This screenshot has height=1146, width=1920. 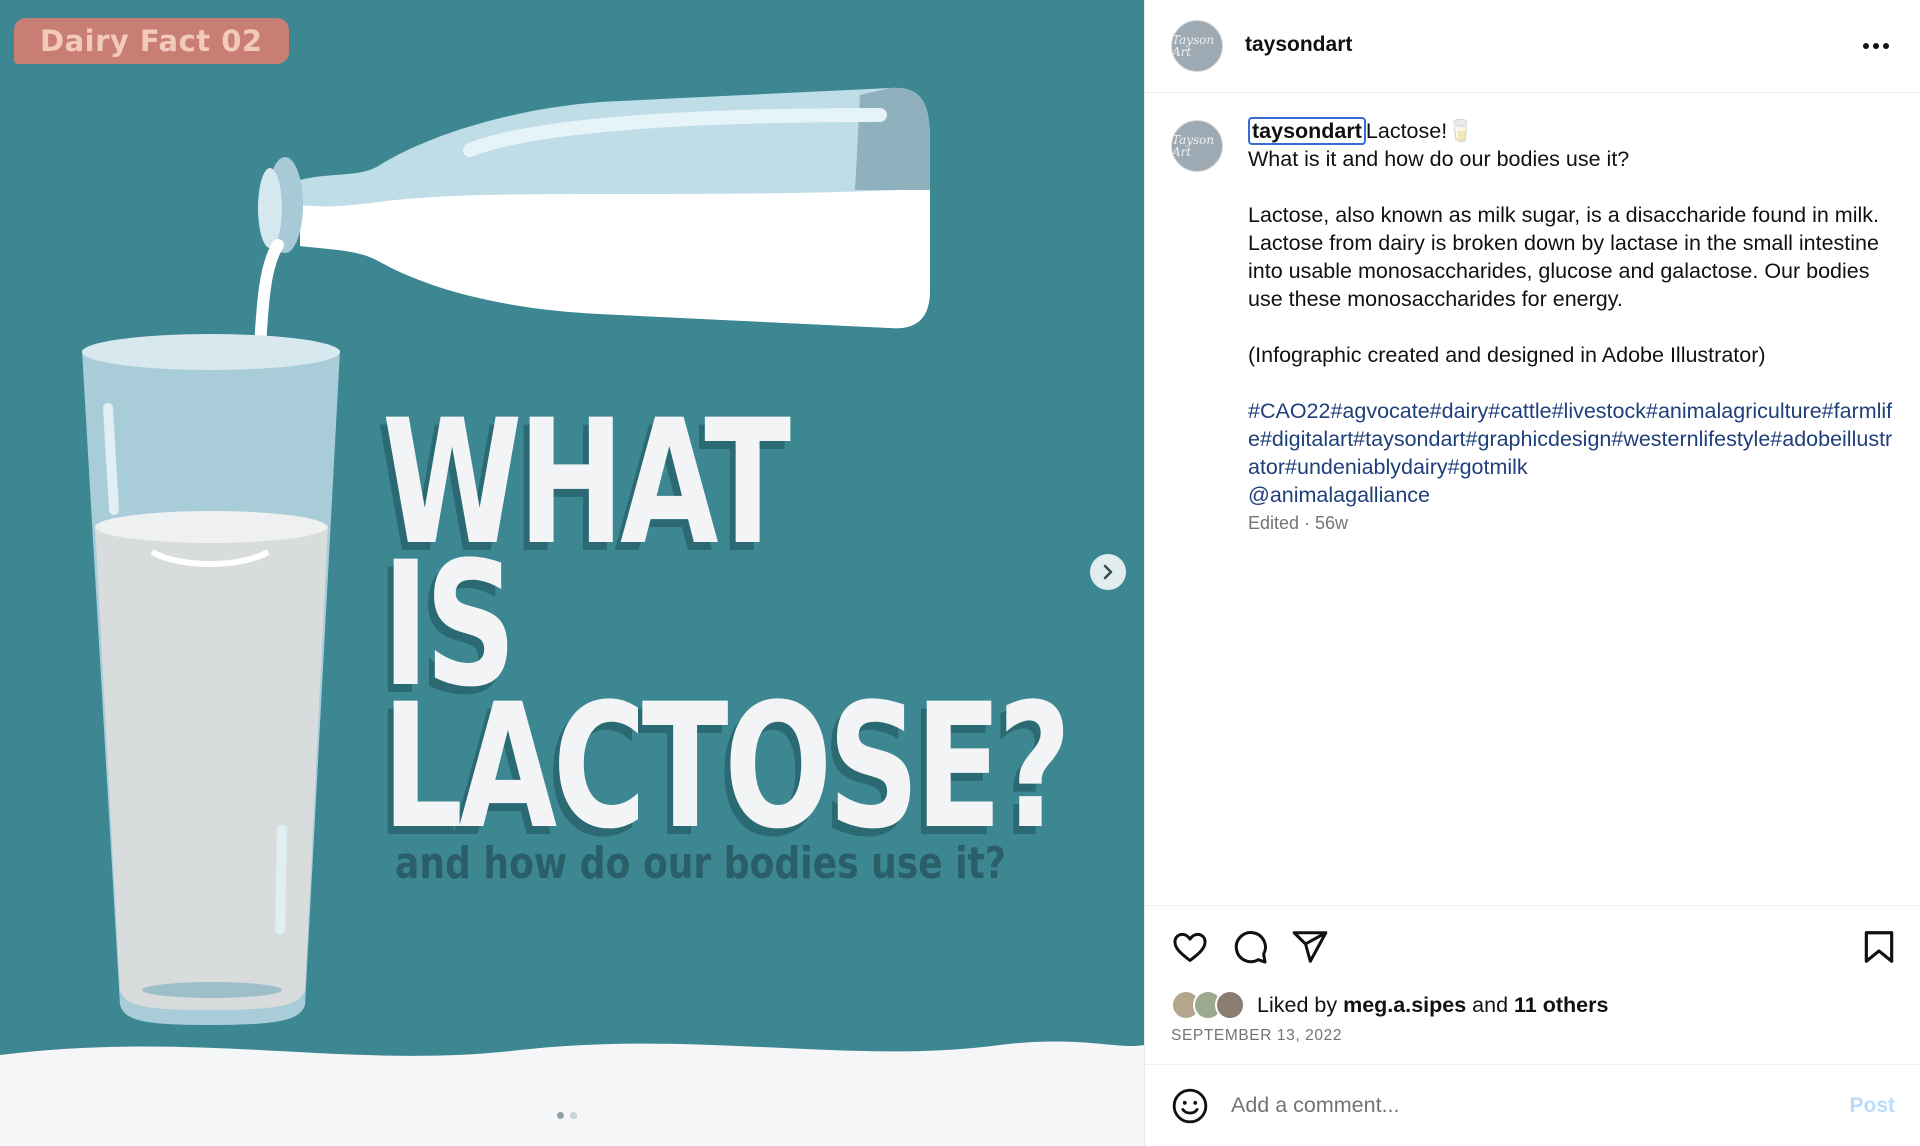 I want to click on caption-mention: @animalagalliance, so click(x=1573, y=495).